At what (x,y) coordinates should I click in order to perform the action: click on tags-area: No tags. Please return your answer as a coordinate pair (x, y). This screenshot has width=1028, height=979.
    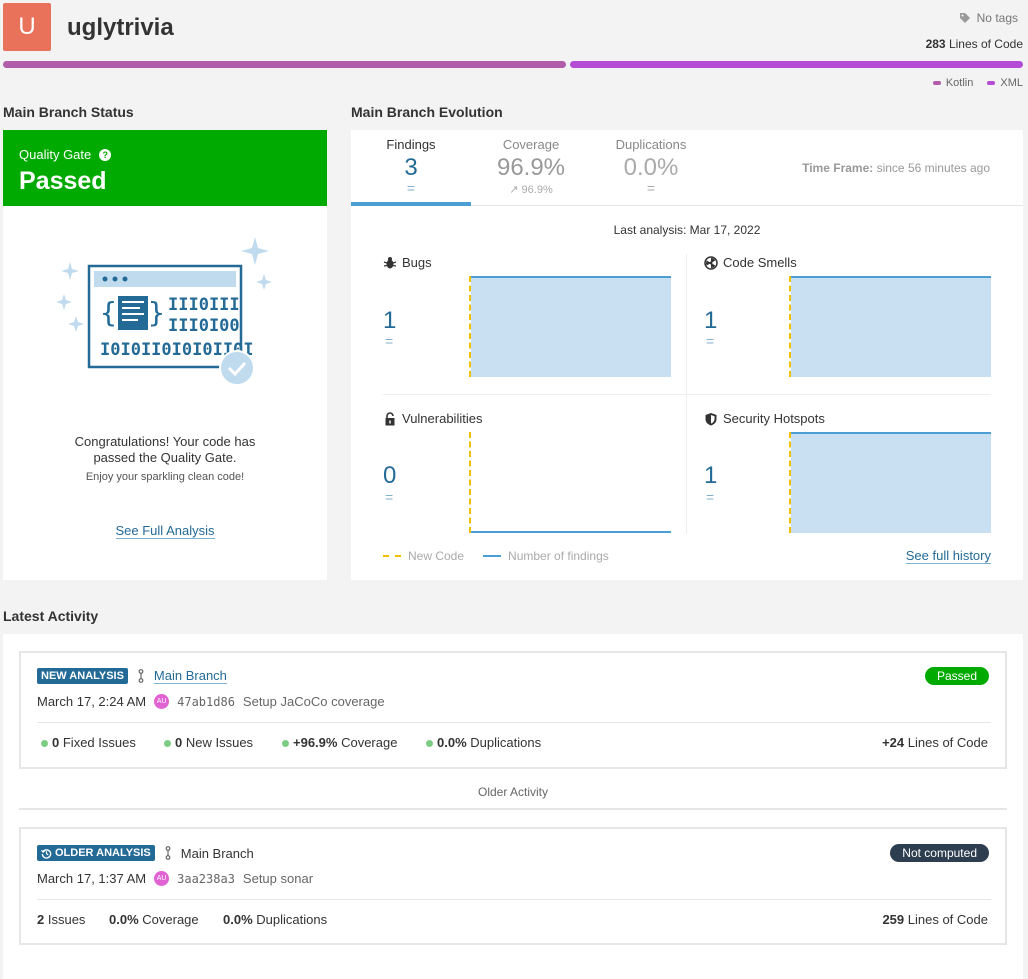
    Looking at the image, I should click on (988, 18).